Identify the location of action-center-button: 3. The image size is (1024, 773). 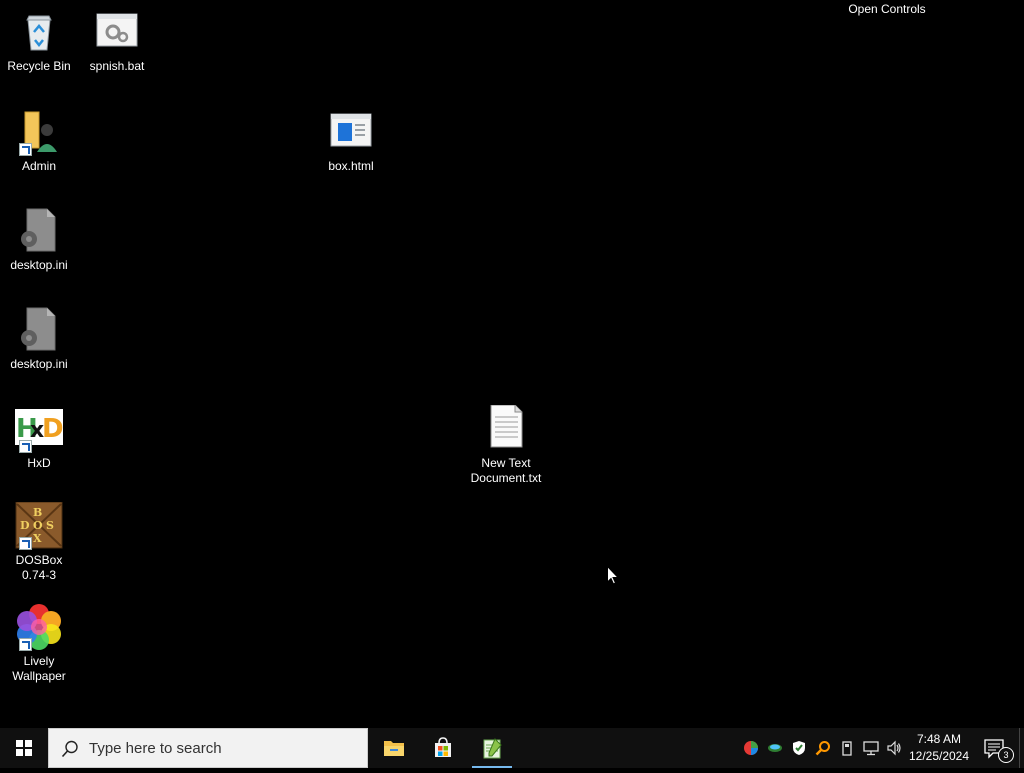
(998, 748).